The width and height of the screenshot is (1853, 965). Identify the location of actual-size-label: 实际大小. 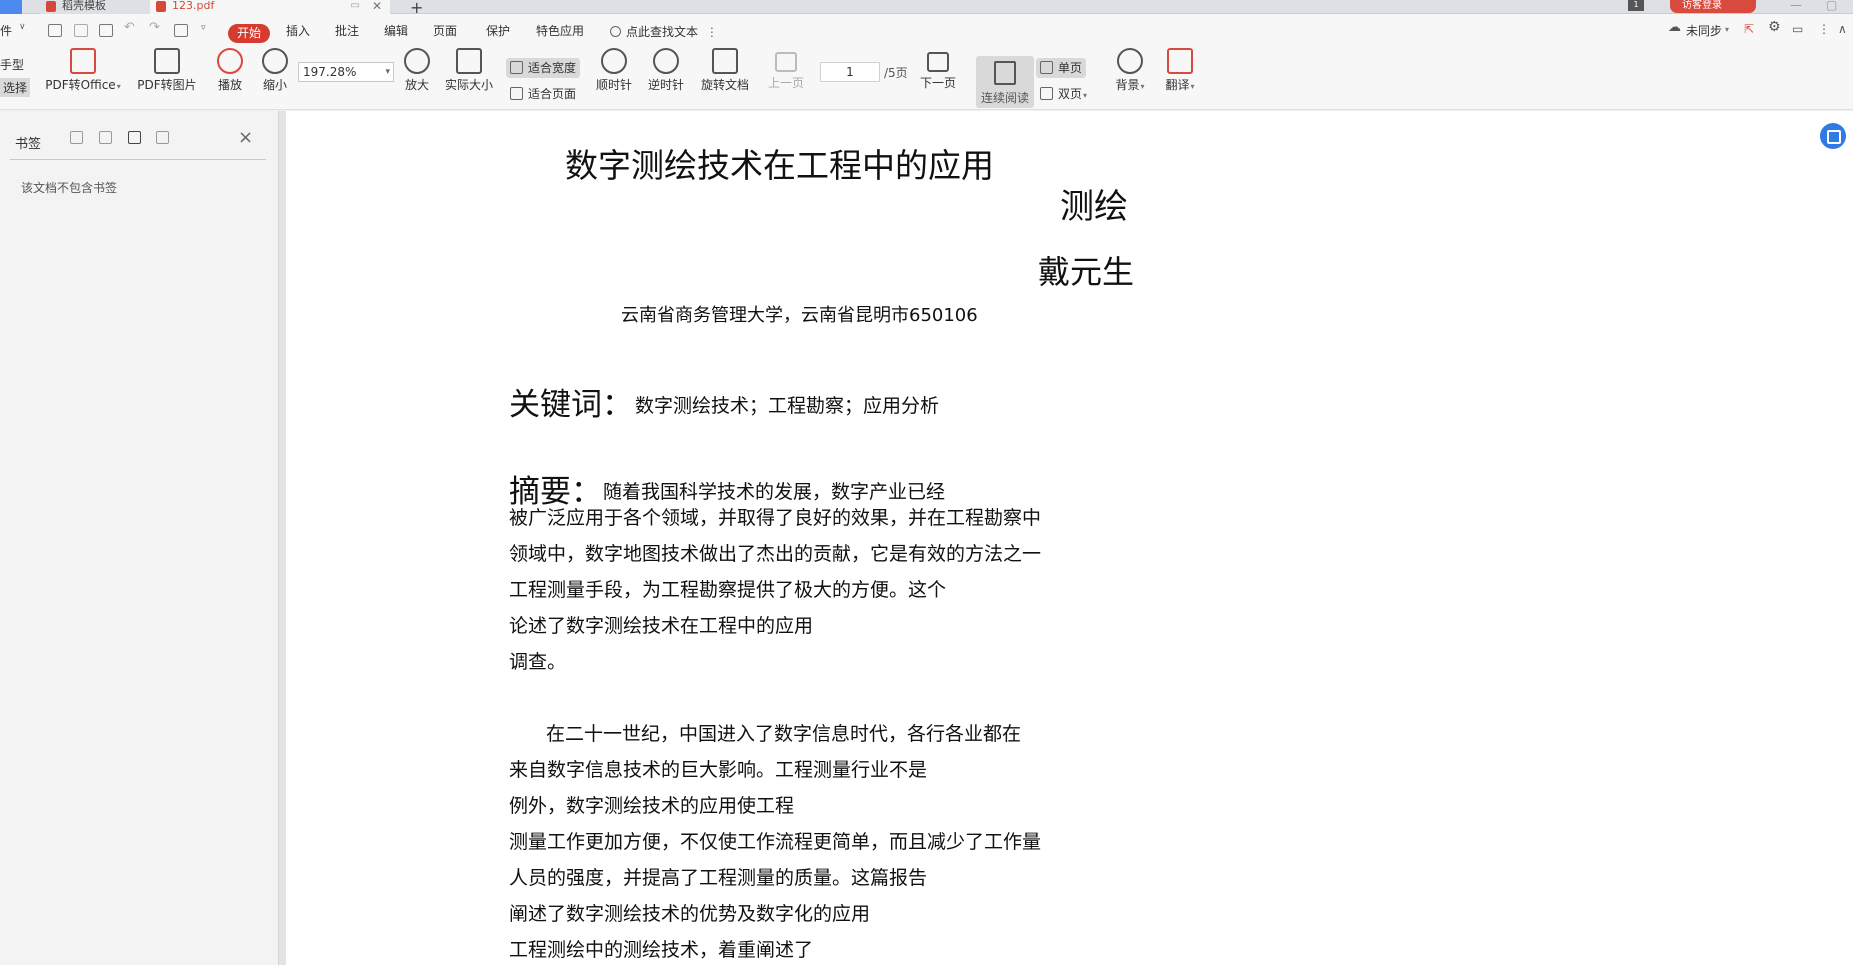
(468, 85).